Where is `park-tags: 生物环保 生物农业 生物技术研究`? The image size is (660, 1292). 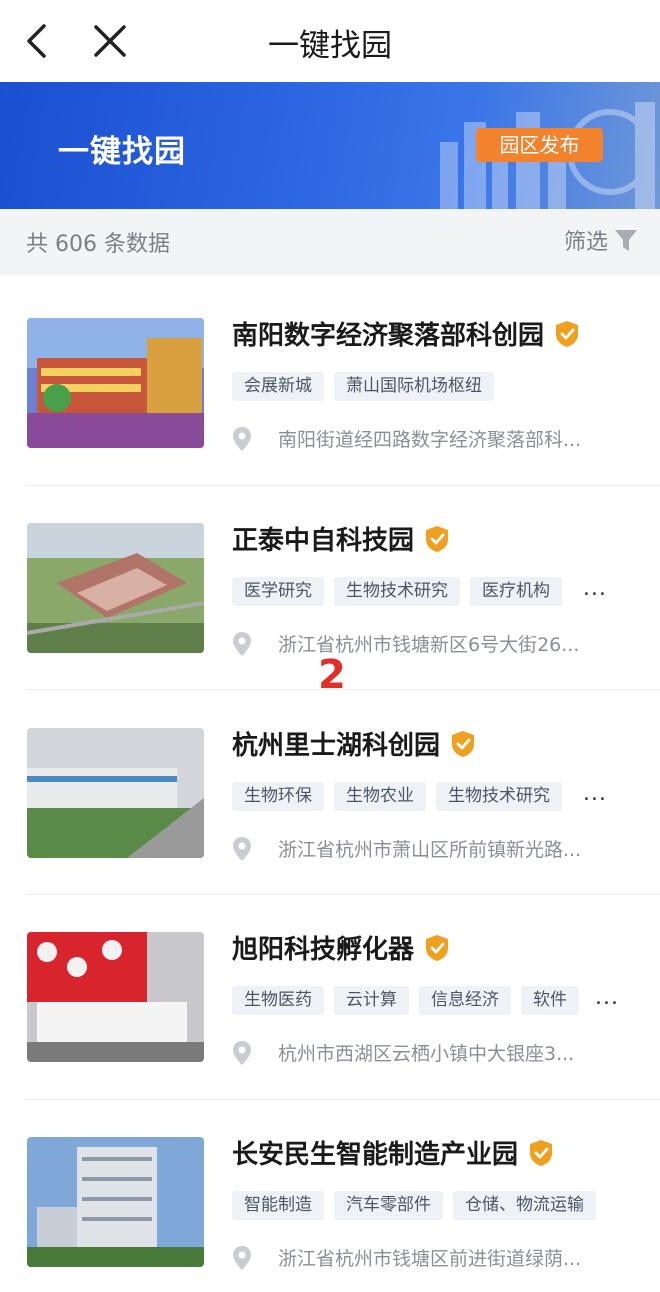 park-tags: 生物环保 生物农业 生物技术研究 is located at coordinates (397, 796).